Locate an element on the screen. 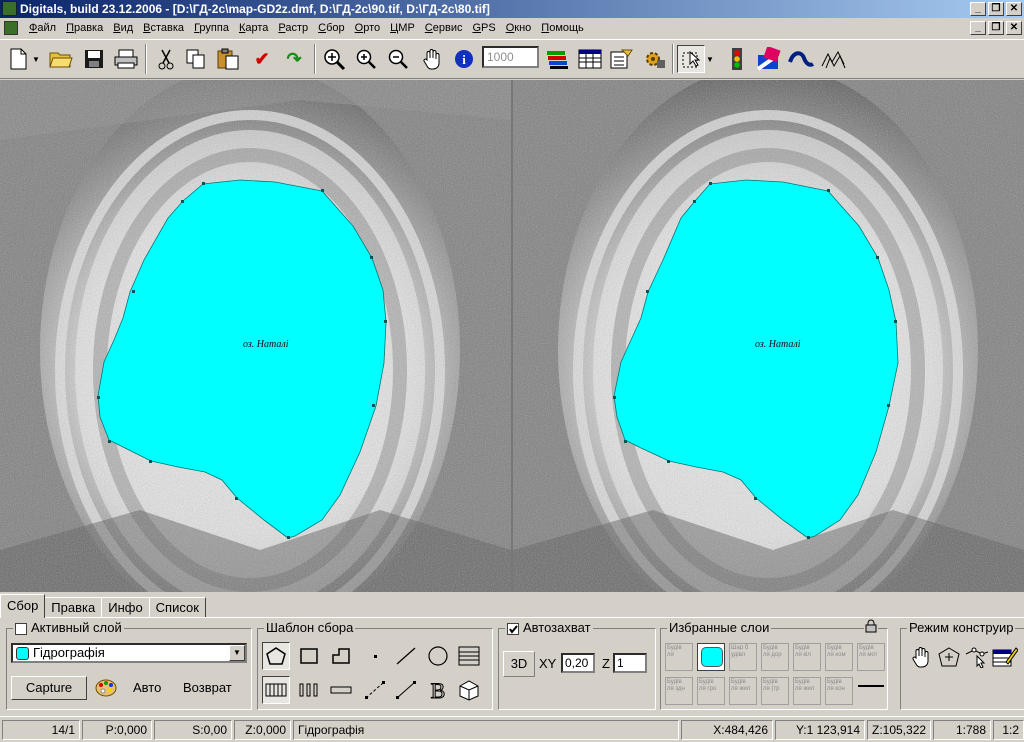 This screenshot has width=1024, height=742. favorite-layer-11: Будів ля (тр is located at coordinates (775, 691).